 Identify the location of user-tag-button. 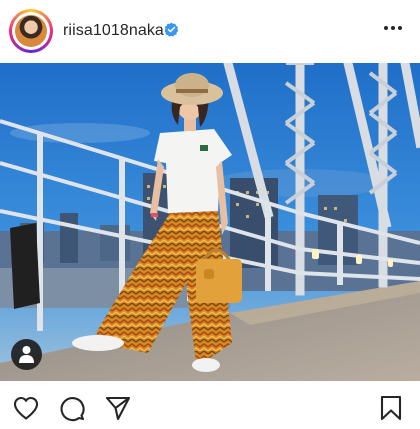
(26, 354).